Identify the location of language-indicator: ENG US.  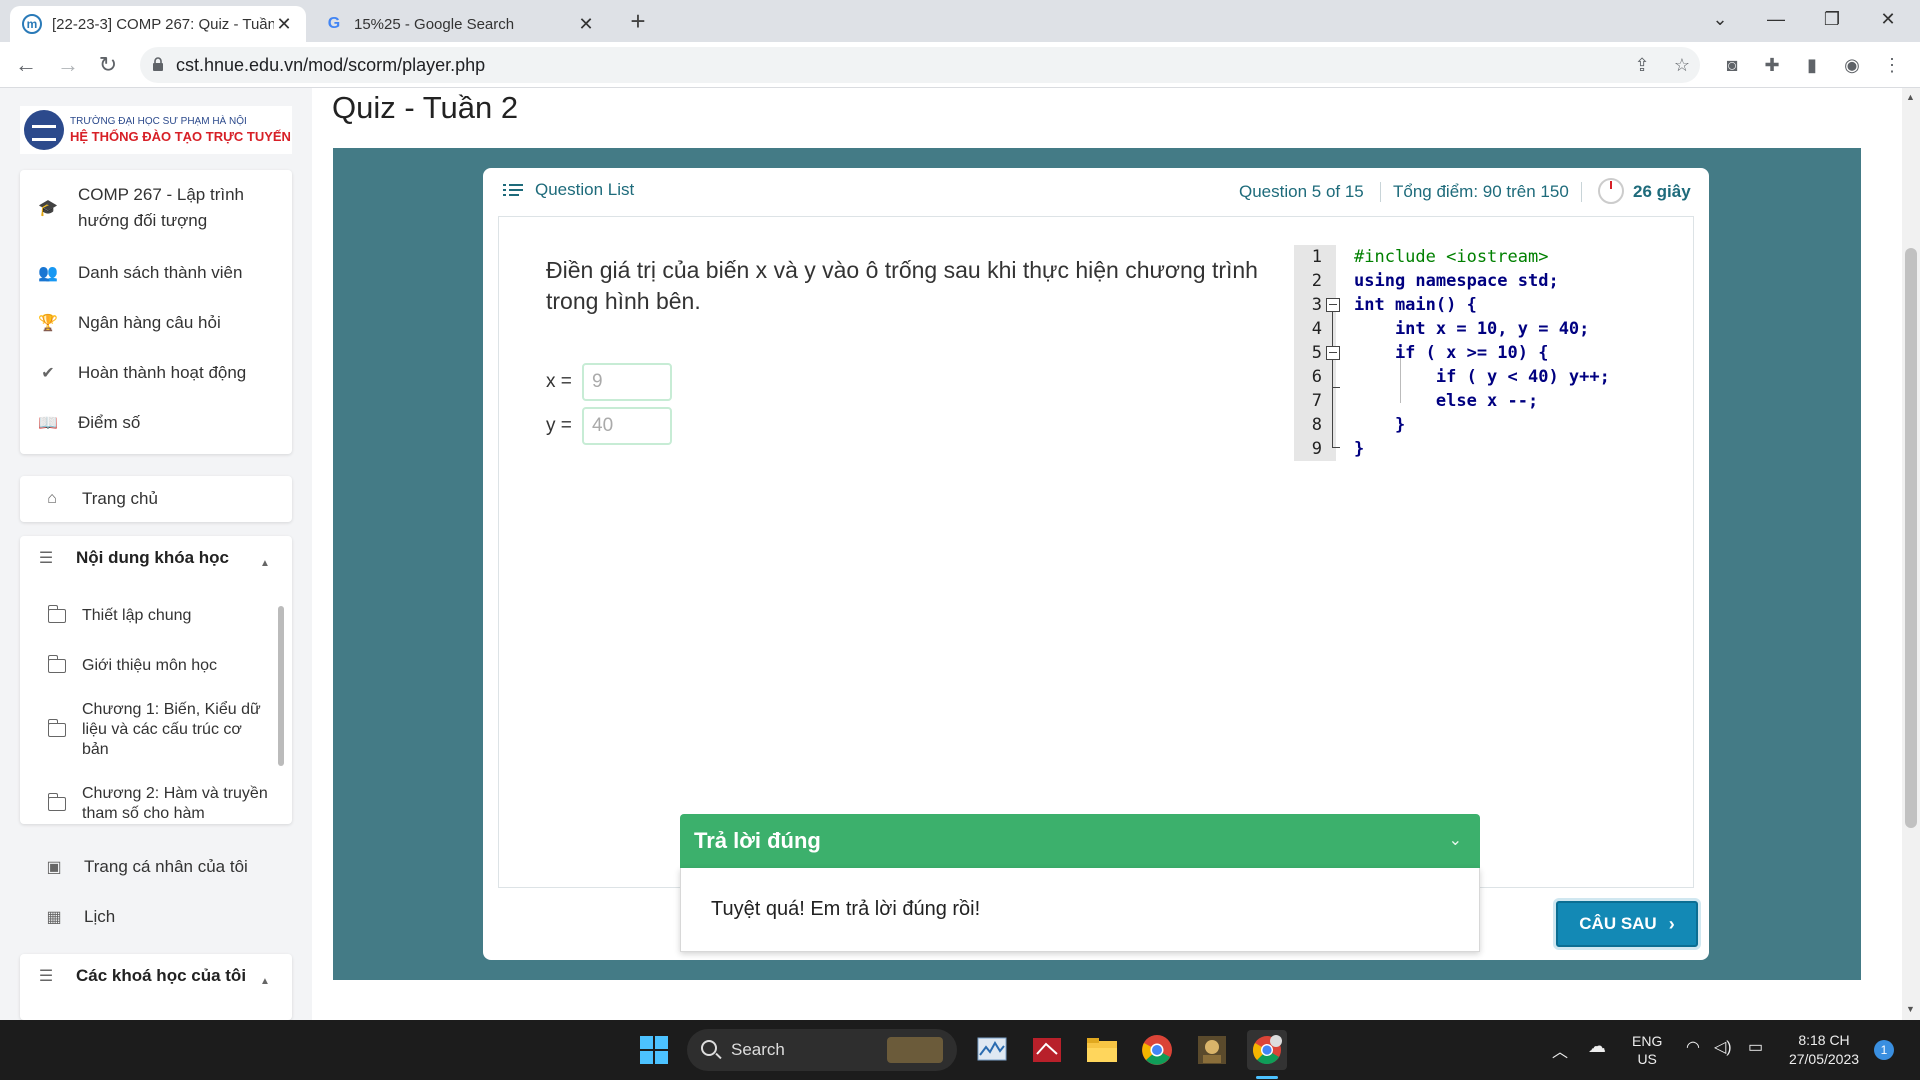
(1647, 1050).